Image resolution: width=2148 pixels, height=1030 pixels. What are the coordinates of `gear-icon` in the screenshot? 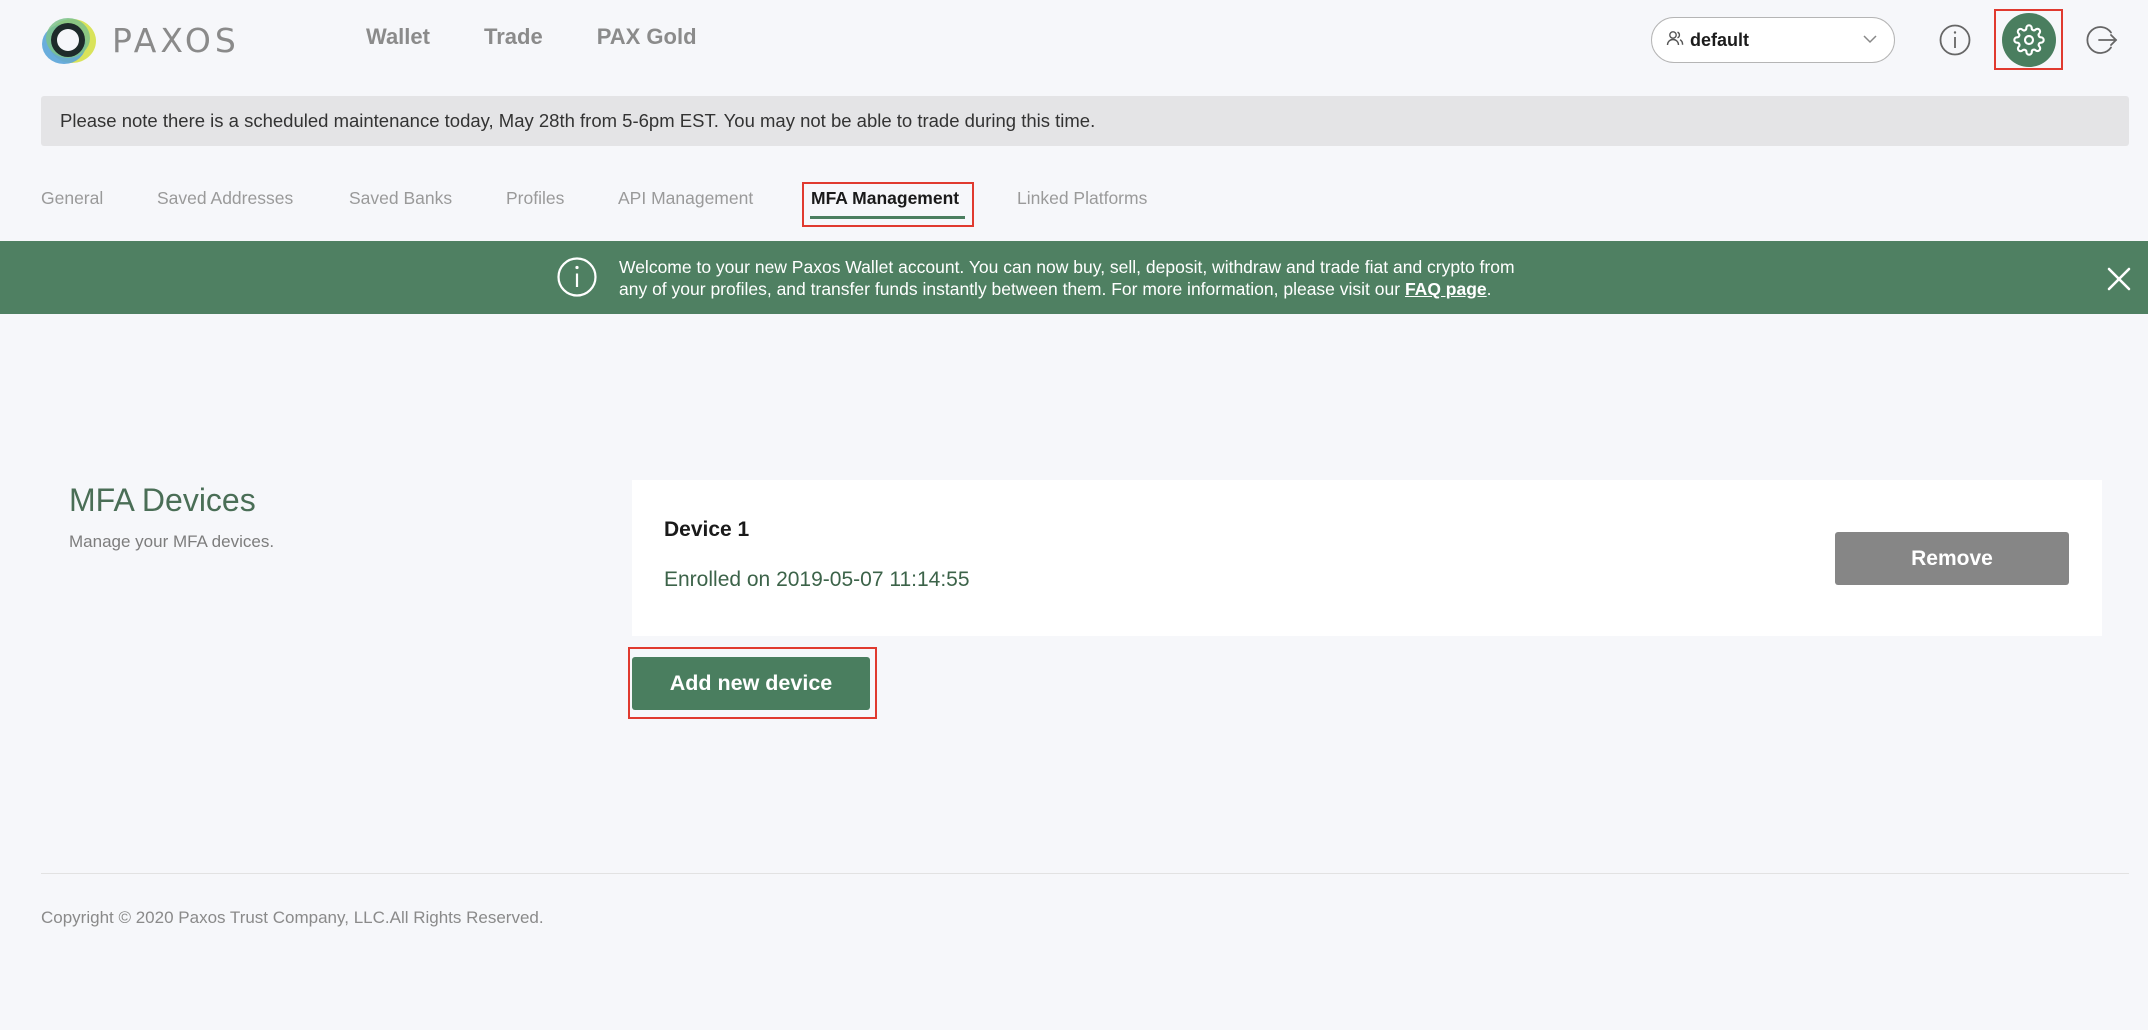 It's located at (2028, 39).